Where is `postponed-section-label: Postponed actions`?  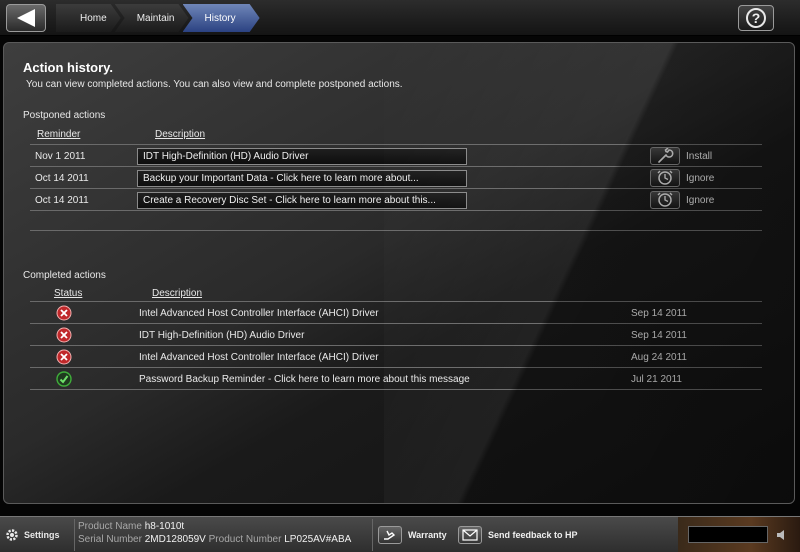 postponed-section-label: Postponed actions is located at coordinates (64, 115).